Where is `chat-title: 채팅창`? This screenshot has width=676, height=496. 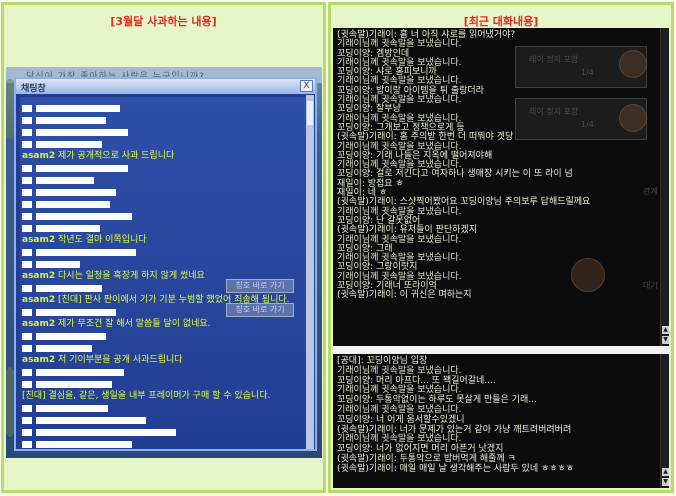 chat-title: 채팅창 is located at coordinates (33, 89).